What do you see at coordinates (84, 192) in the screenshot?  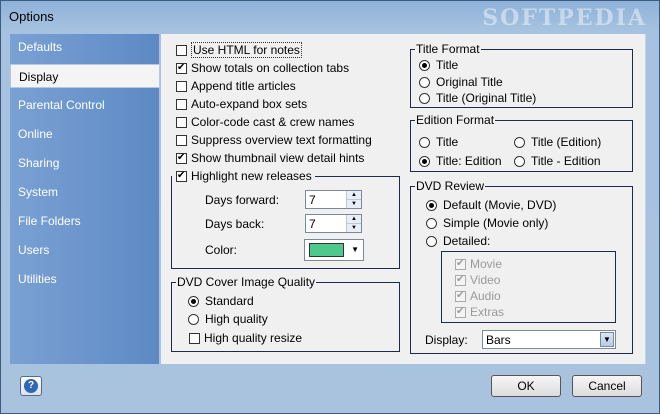 I see `sidebar-item-system: System` at bounding box center [84, 192].